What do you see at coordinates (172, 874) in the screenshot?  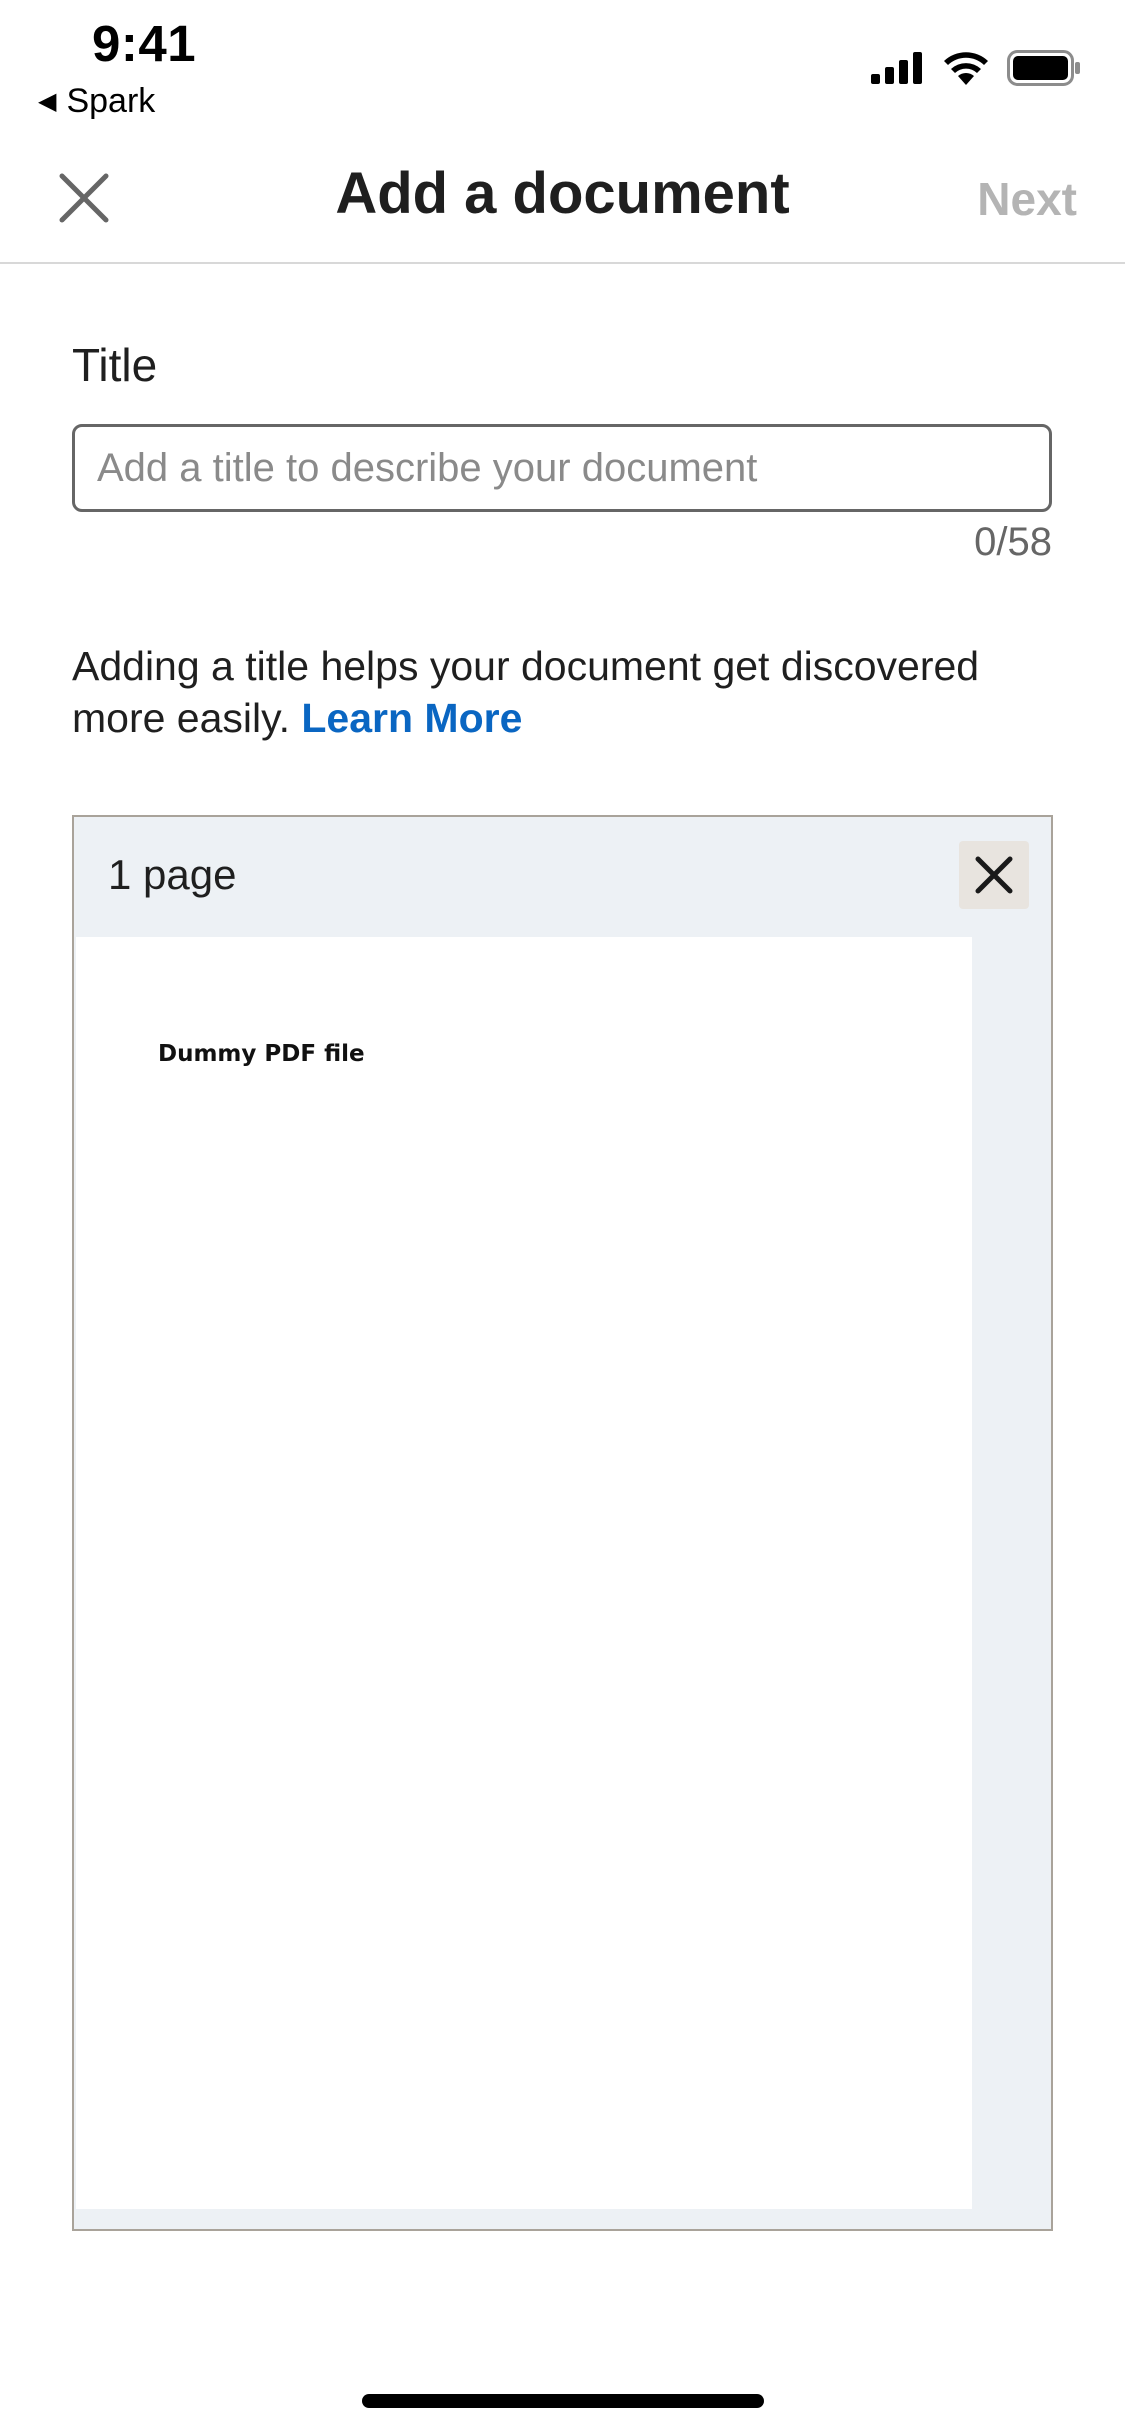 I see `page-count: 1 page` at bounding box center [172, 874].